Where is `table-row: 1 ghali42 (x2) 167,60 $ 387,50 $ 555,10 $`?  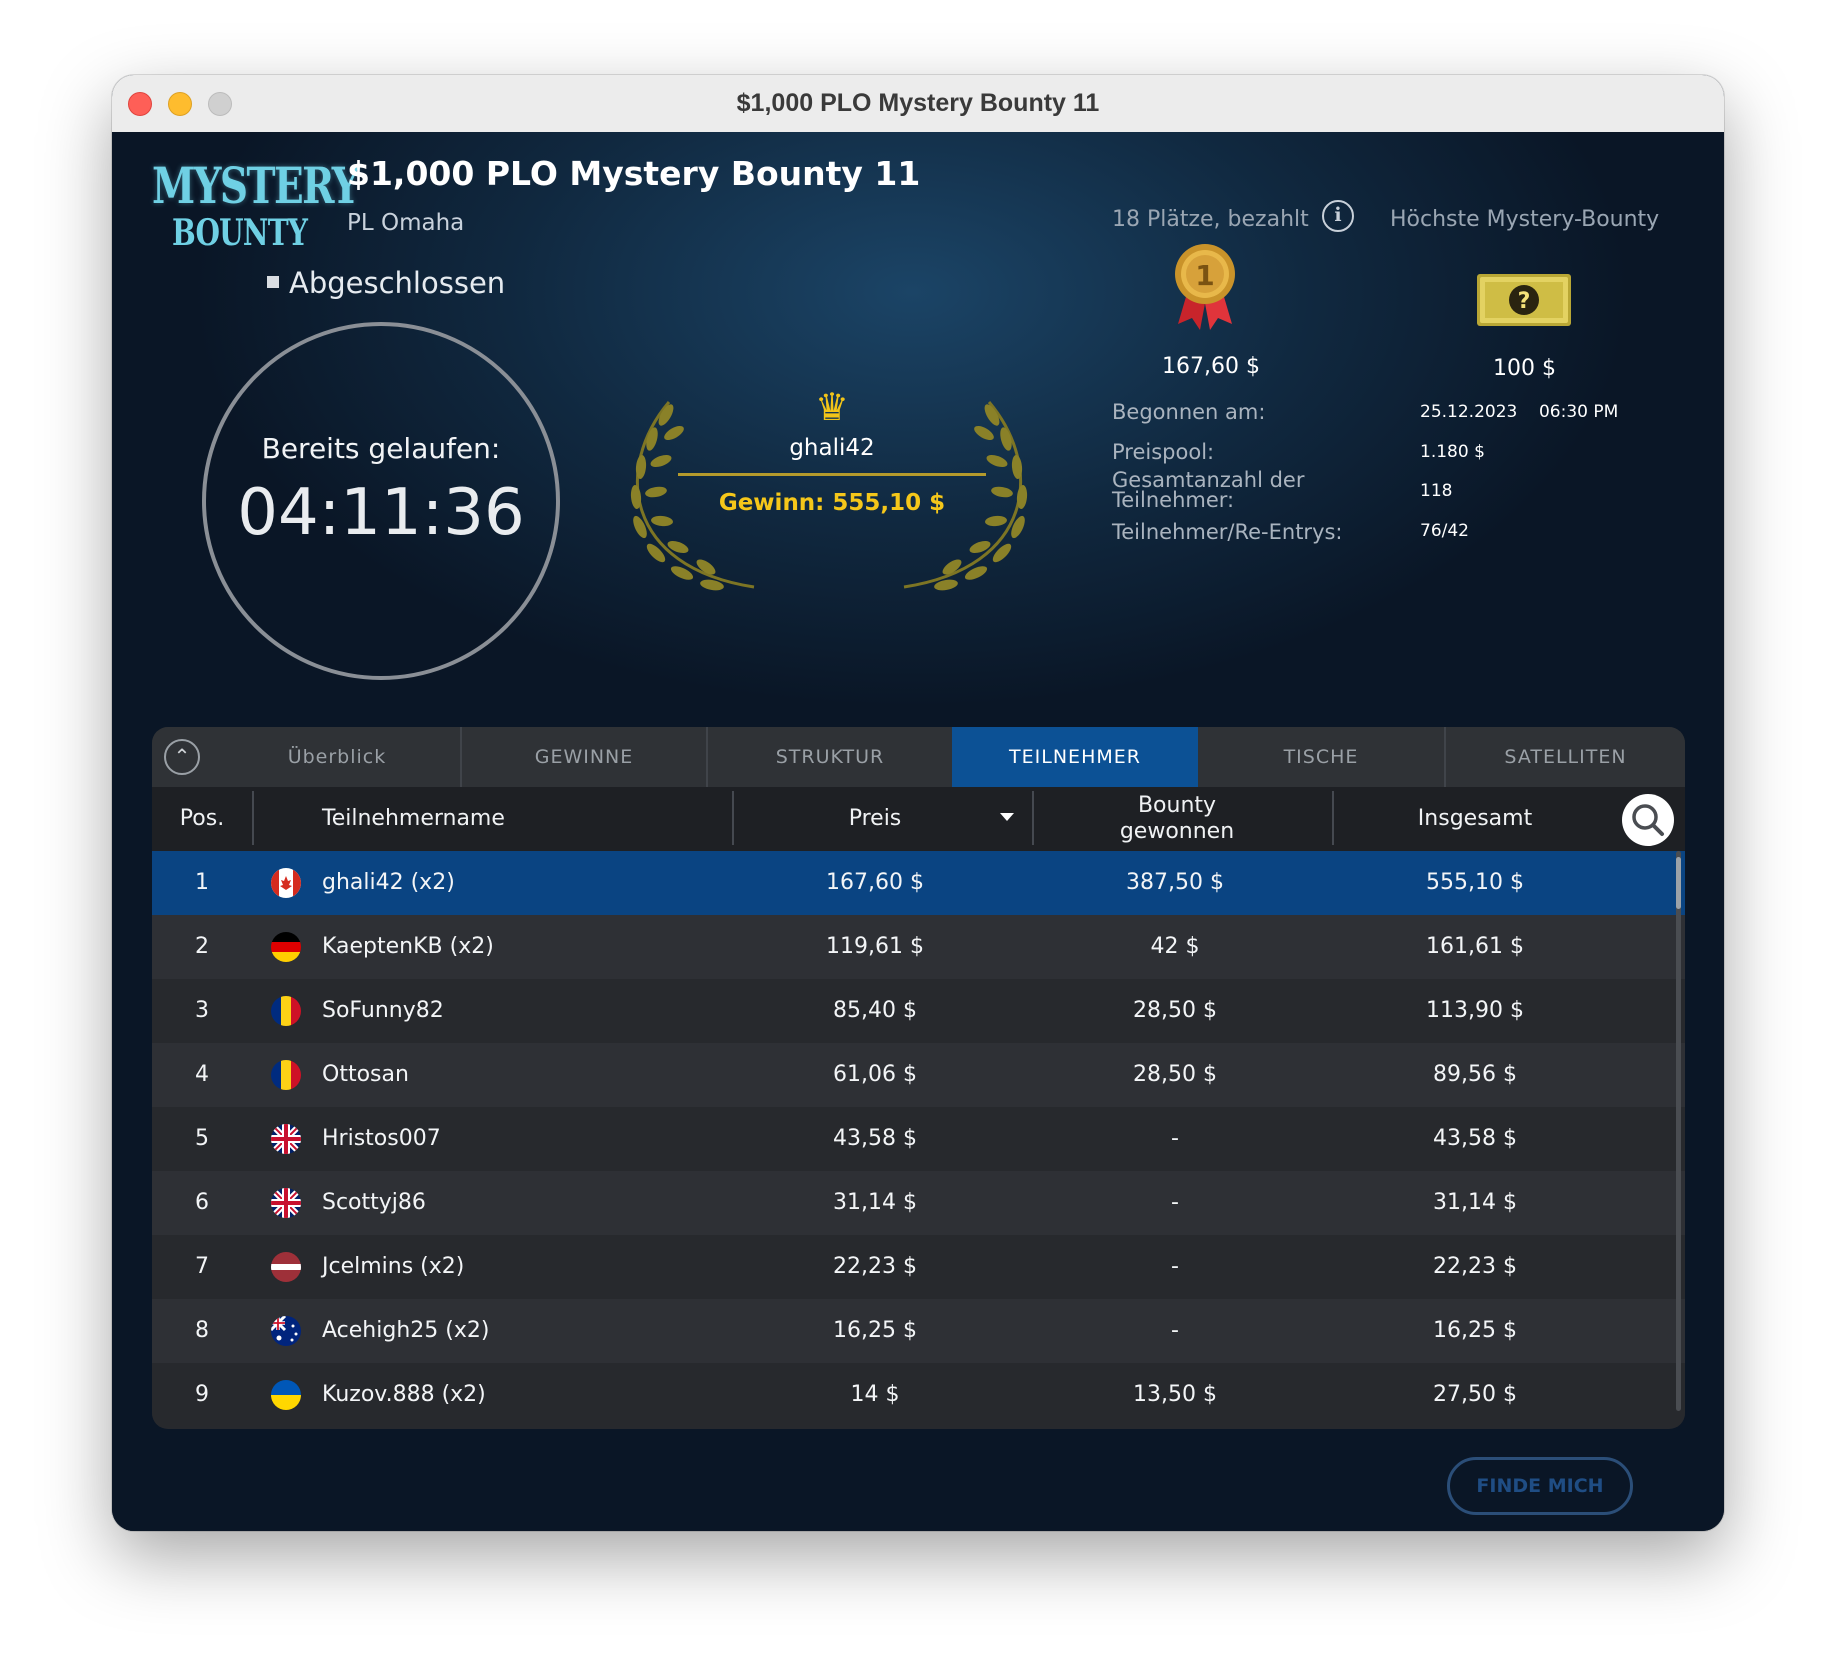 table-row: 1 ghali42 (x2) 167,60 $ 387,50 $ 555,10 $ is located at coordinates (918, 883).